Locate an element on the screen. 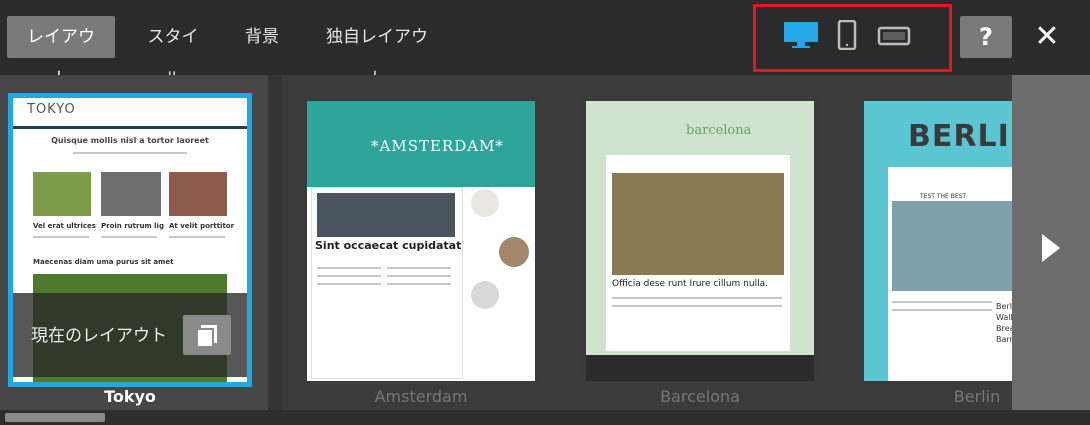 This screenshot has width=1090, height=425. tab-layout: レイアウト is located at coordinates (61, 52).